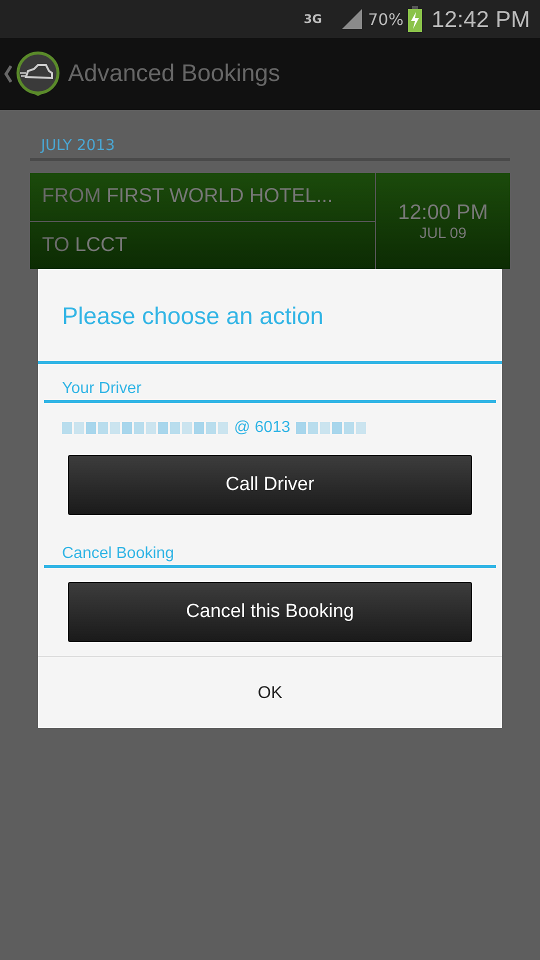 The image size is (540, 960). I want to click on clock: 12:42 PM, so click(481, 19).